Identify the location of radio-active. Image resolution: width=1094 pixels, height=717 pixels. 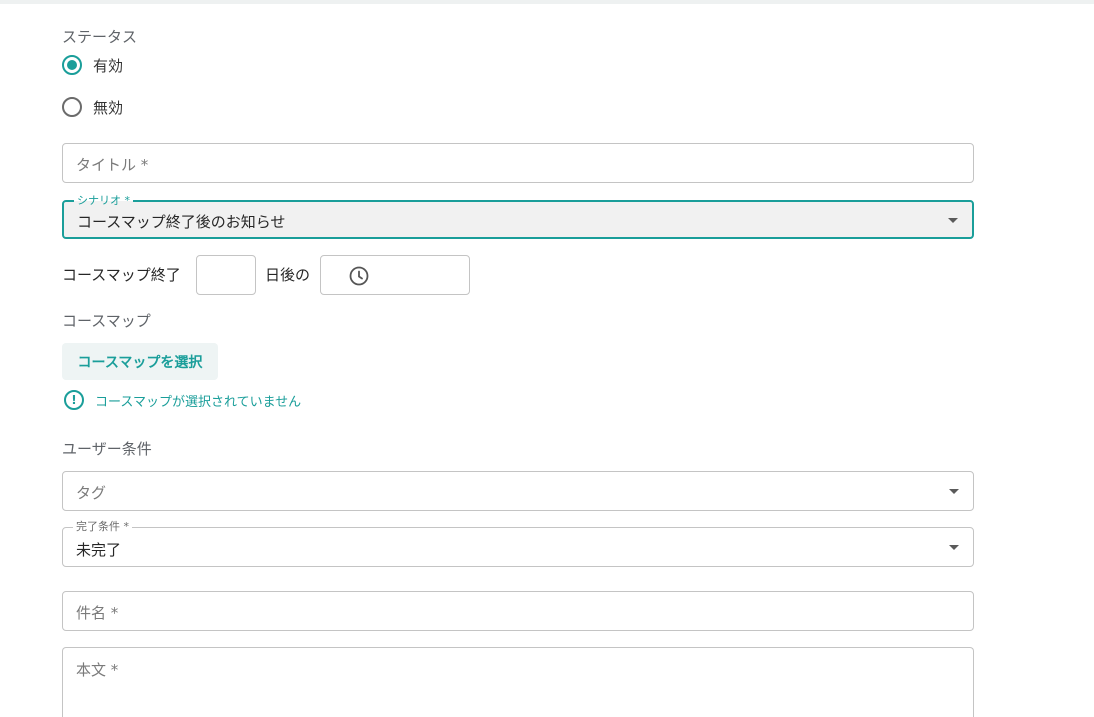
(72, 65).